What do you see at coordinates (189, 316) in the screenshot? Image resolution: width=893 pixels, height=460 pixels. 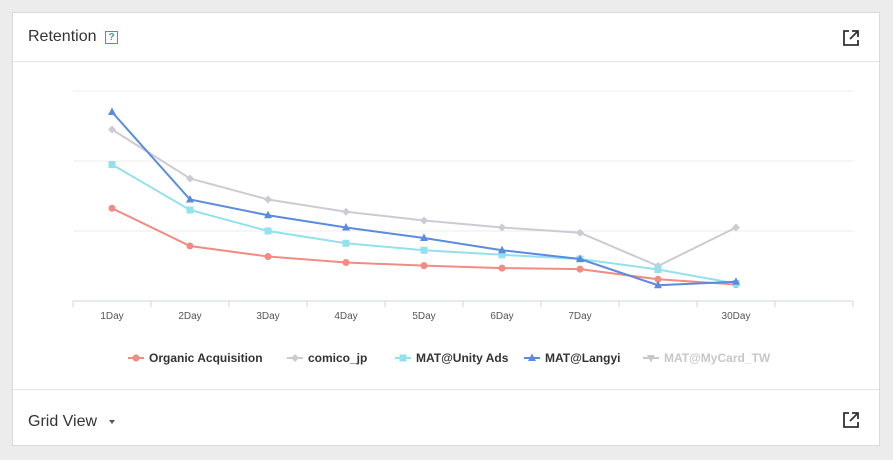 I see `x-tick-label: 2Day` at bounding box center [189, 316].